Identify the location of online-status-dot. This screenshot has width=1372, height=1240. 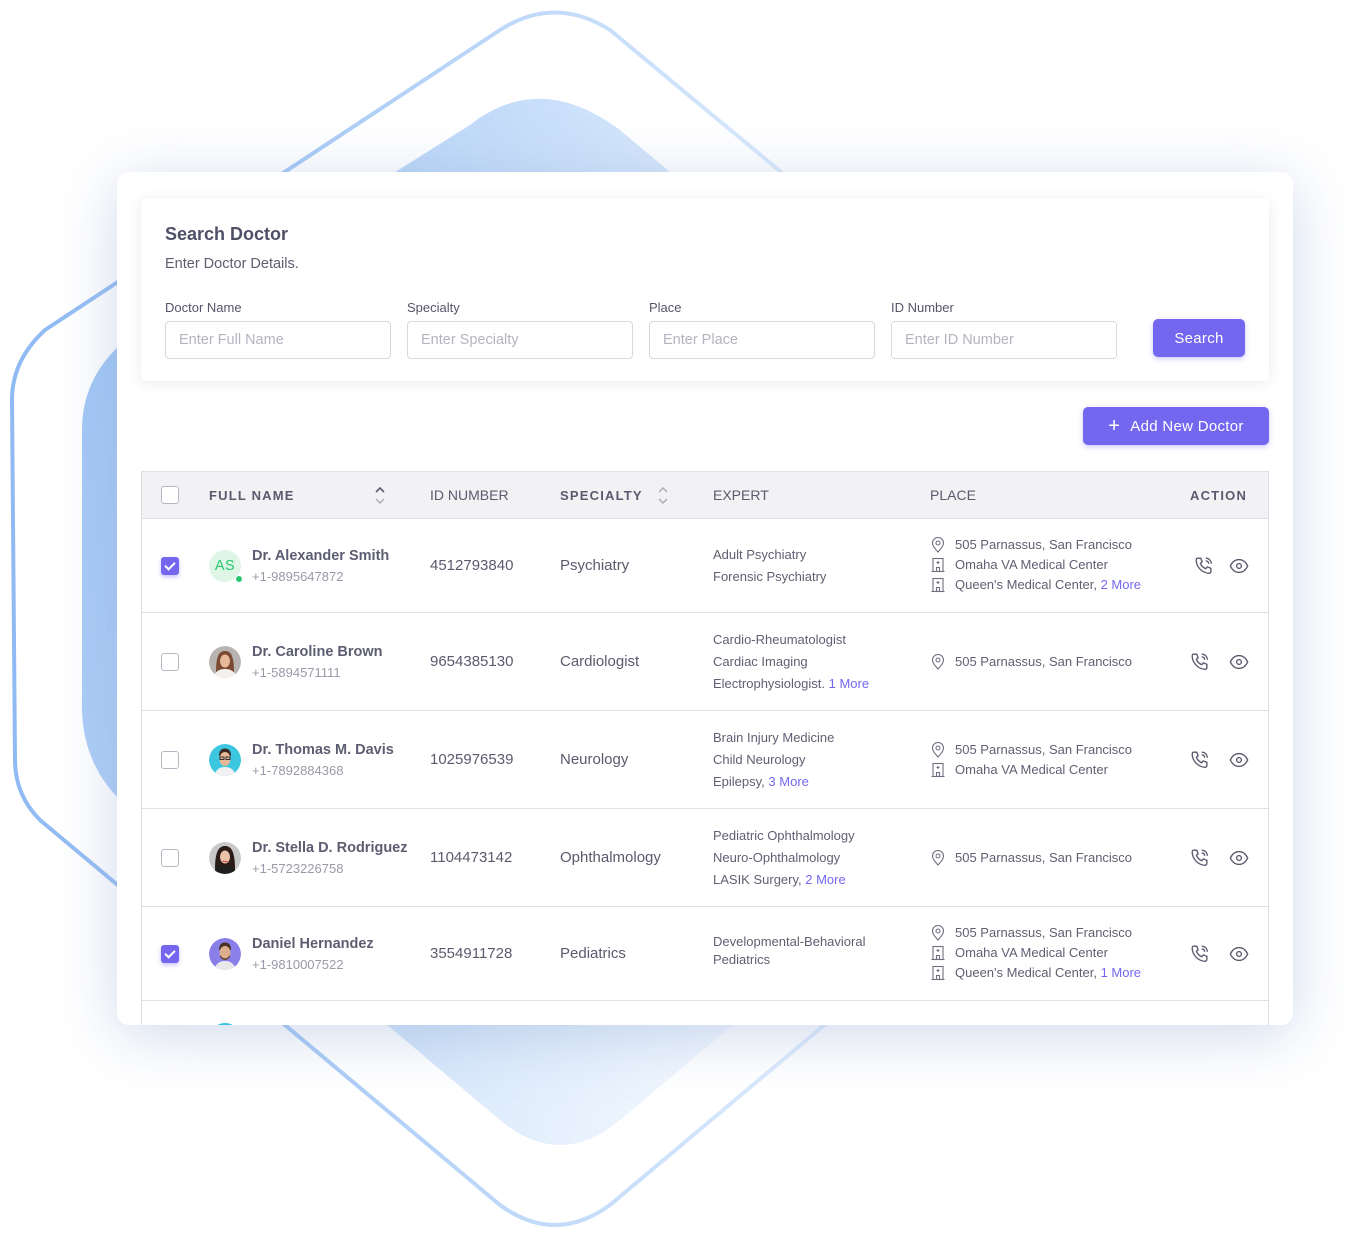
(239, 579).